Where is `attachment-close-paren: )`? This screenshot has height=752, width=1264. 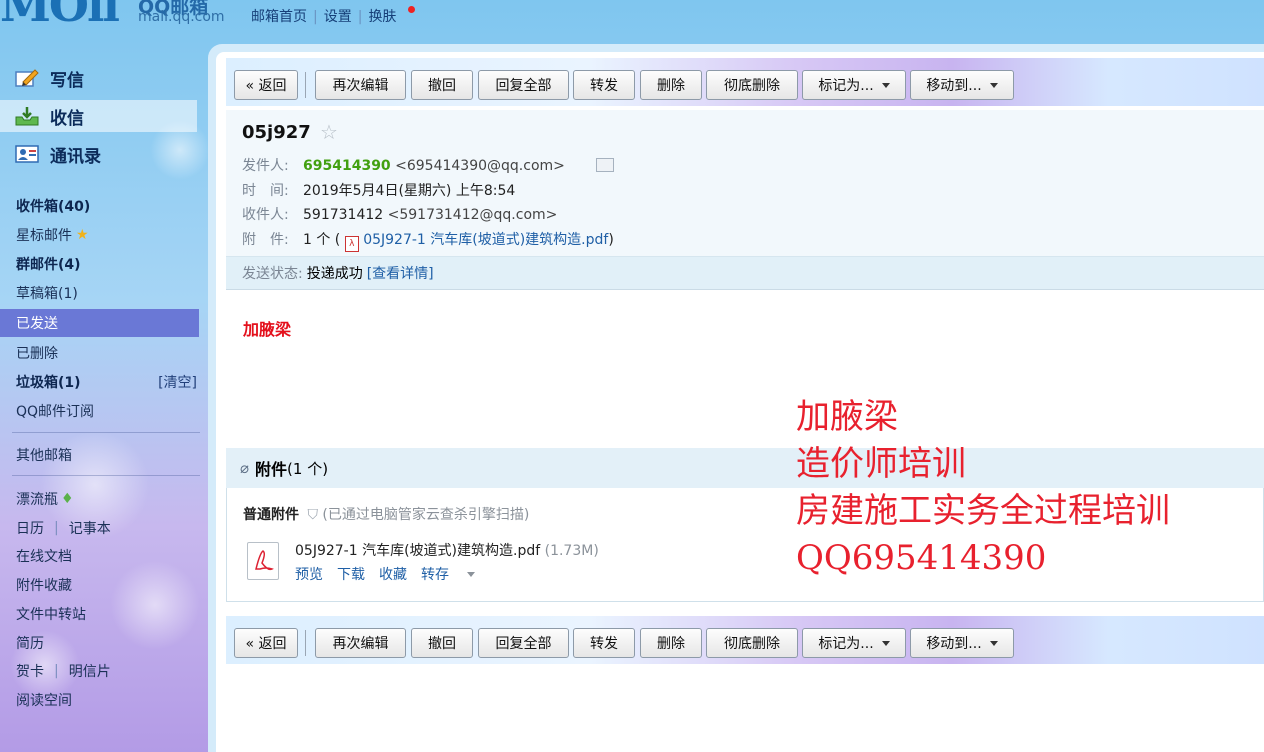 attachment-close-paren: ) is located at coordinates (611, 240).